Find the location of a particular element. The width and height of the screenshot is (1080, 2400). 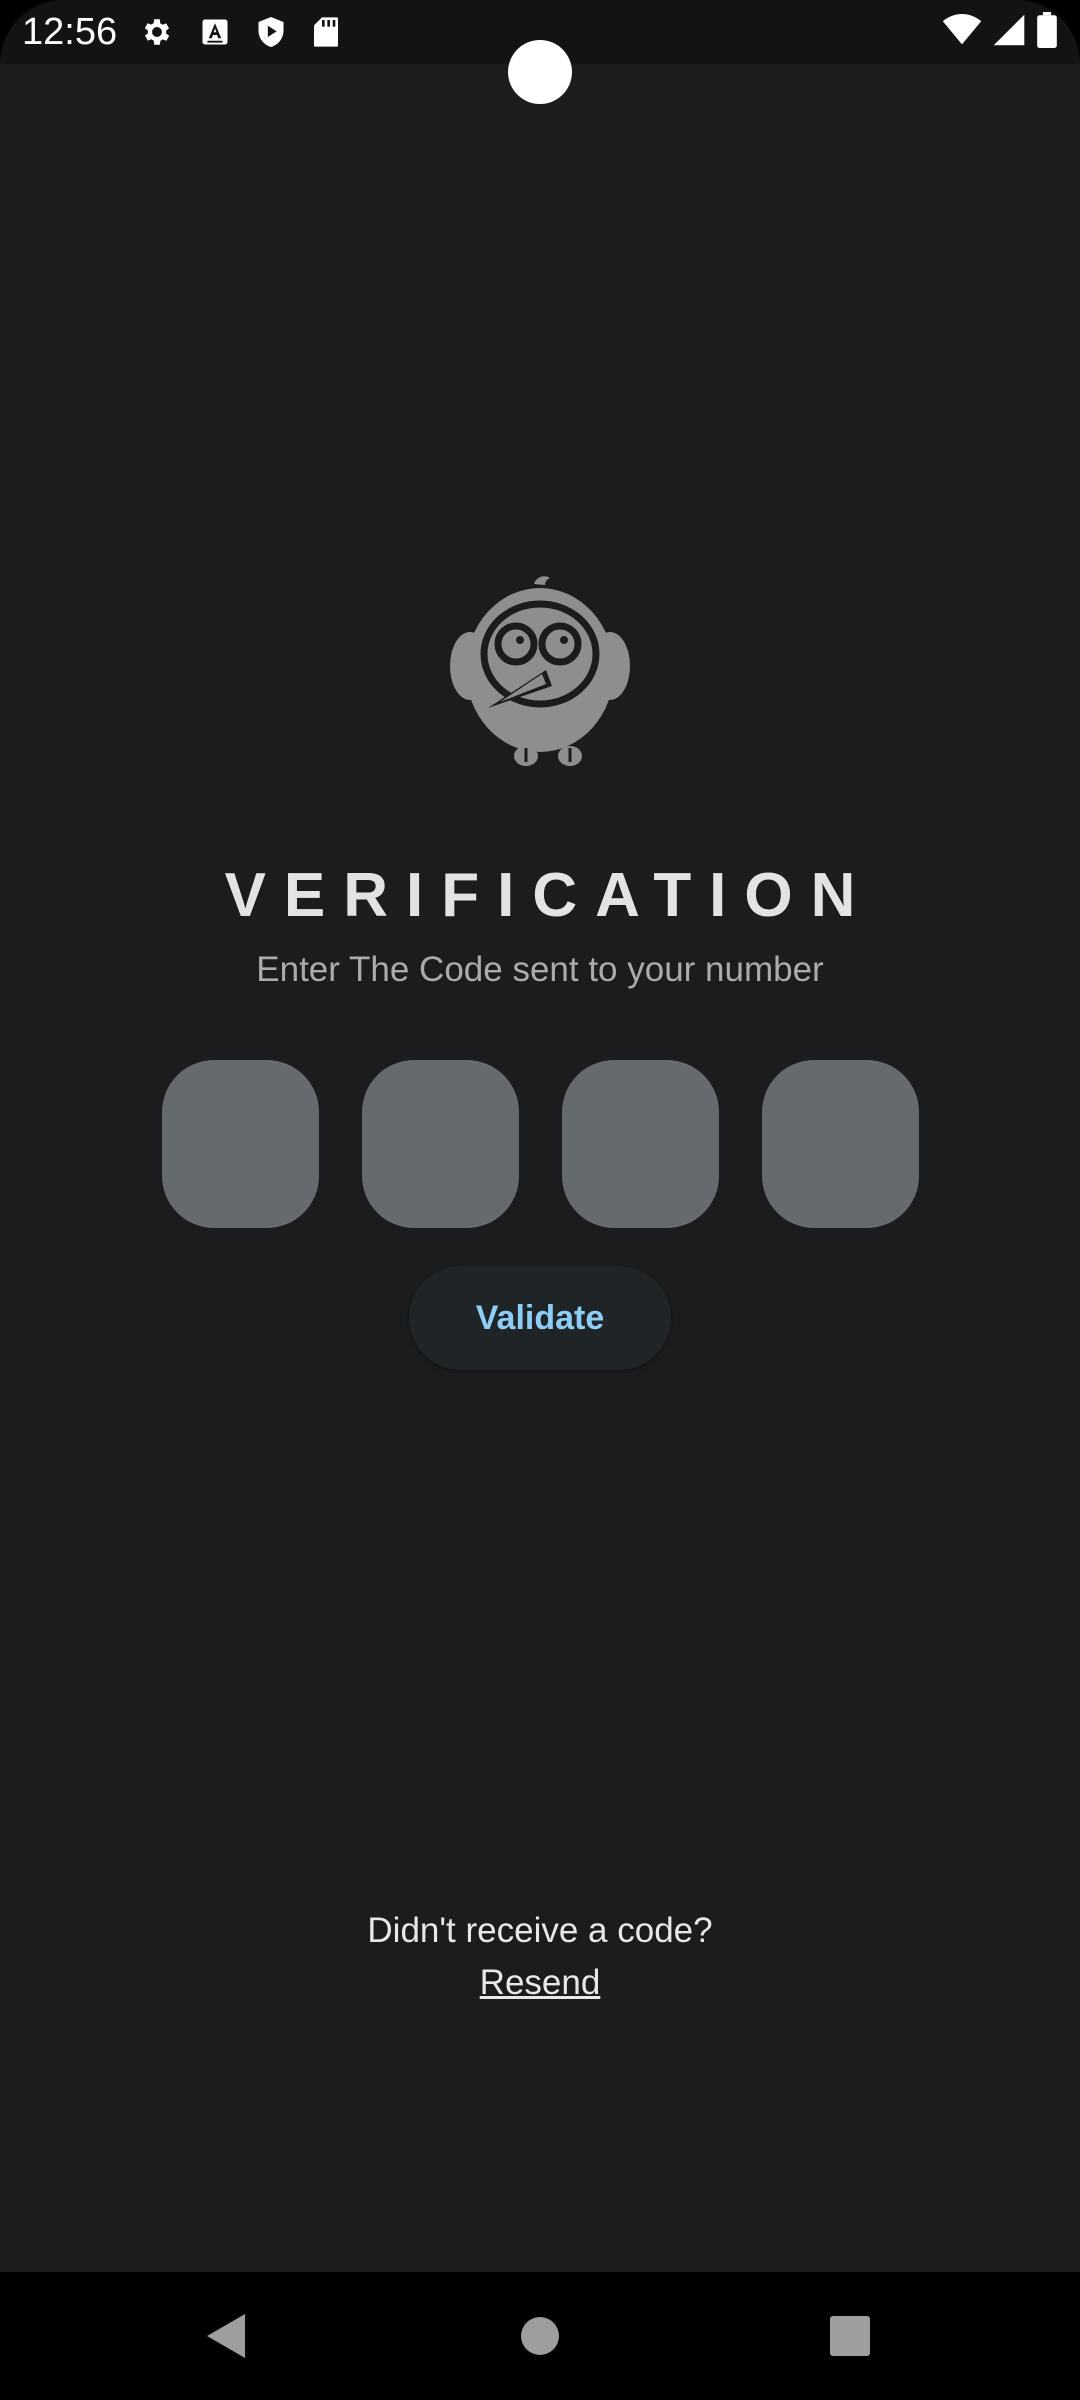

camera-cutout is located at coordinates (540, 72).